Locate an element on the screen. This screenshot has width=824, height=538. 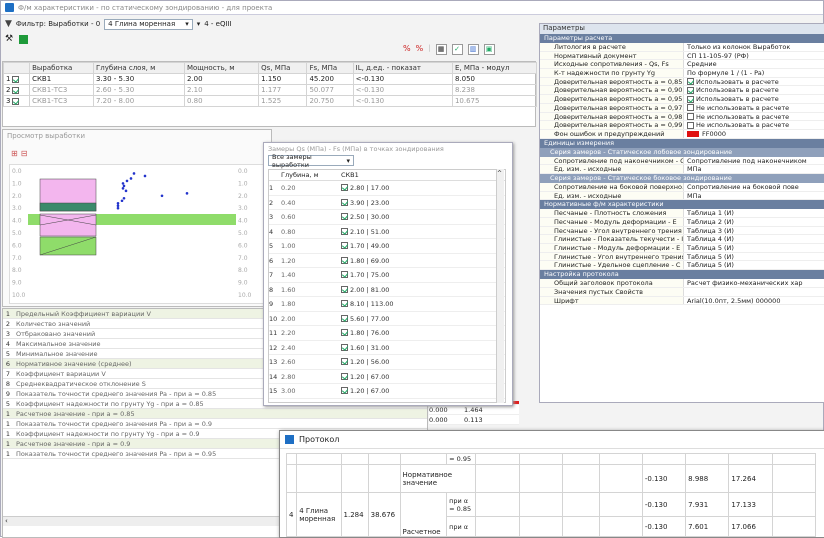
list-item: 11 2.20 1.80 | 76.00 is located at coordinates (387, 333).